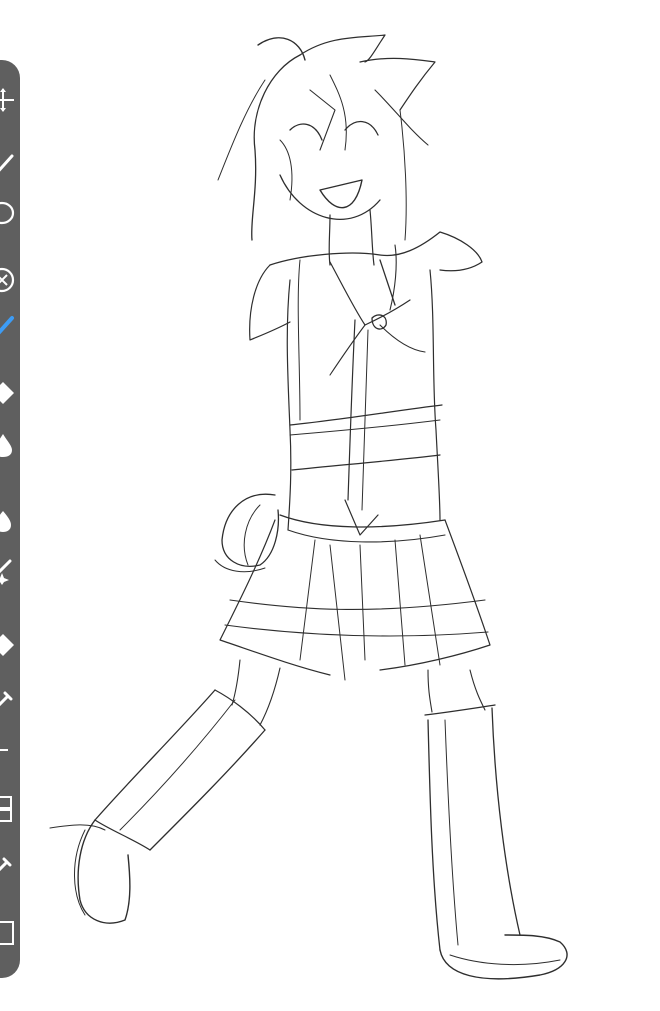  What do you see at coordinates (9, 165) in the screenshot?
I see `pencil-icon` at bounding box center [9, 165].